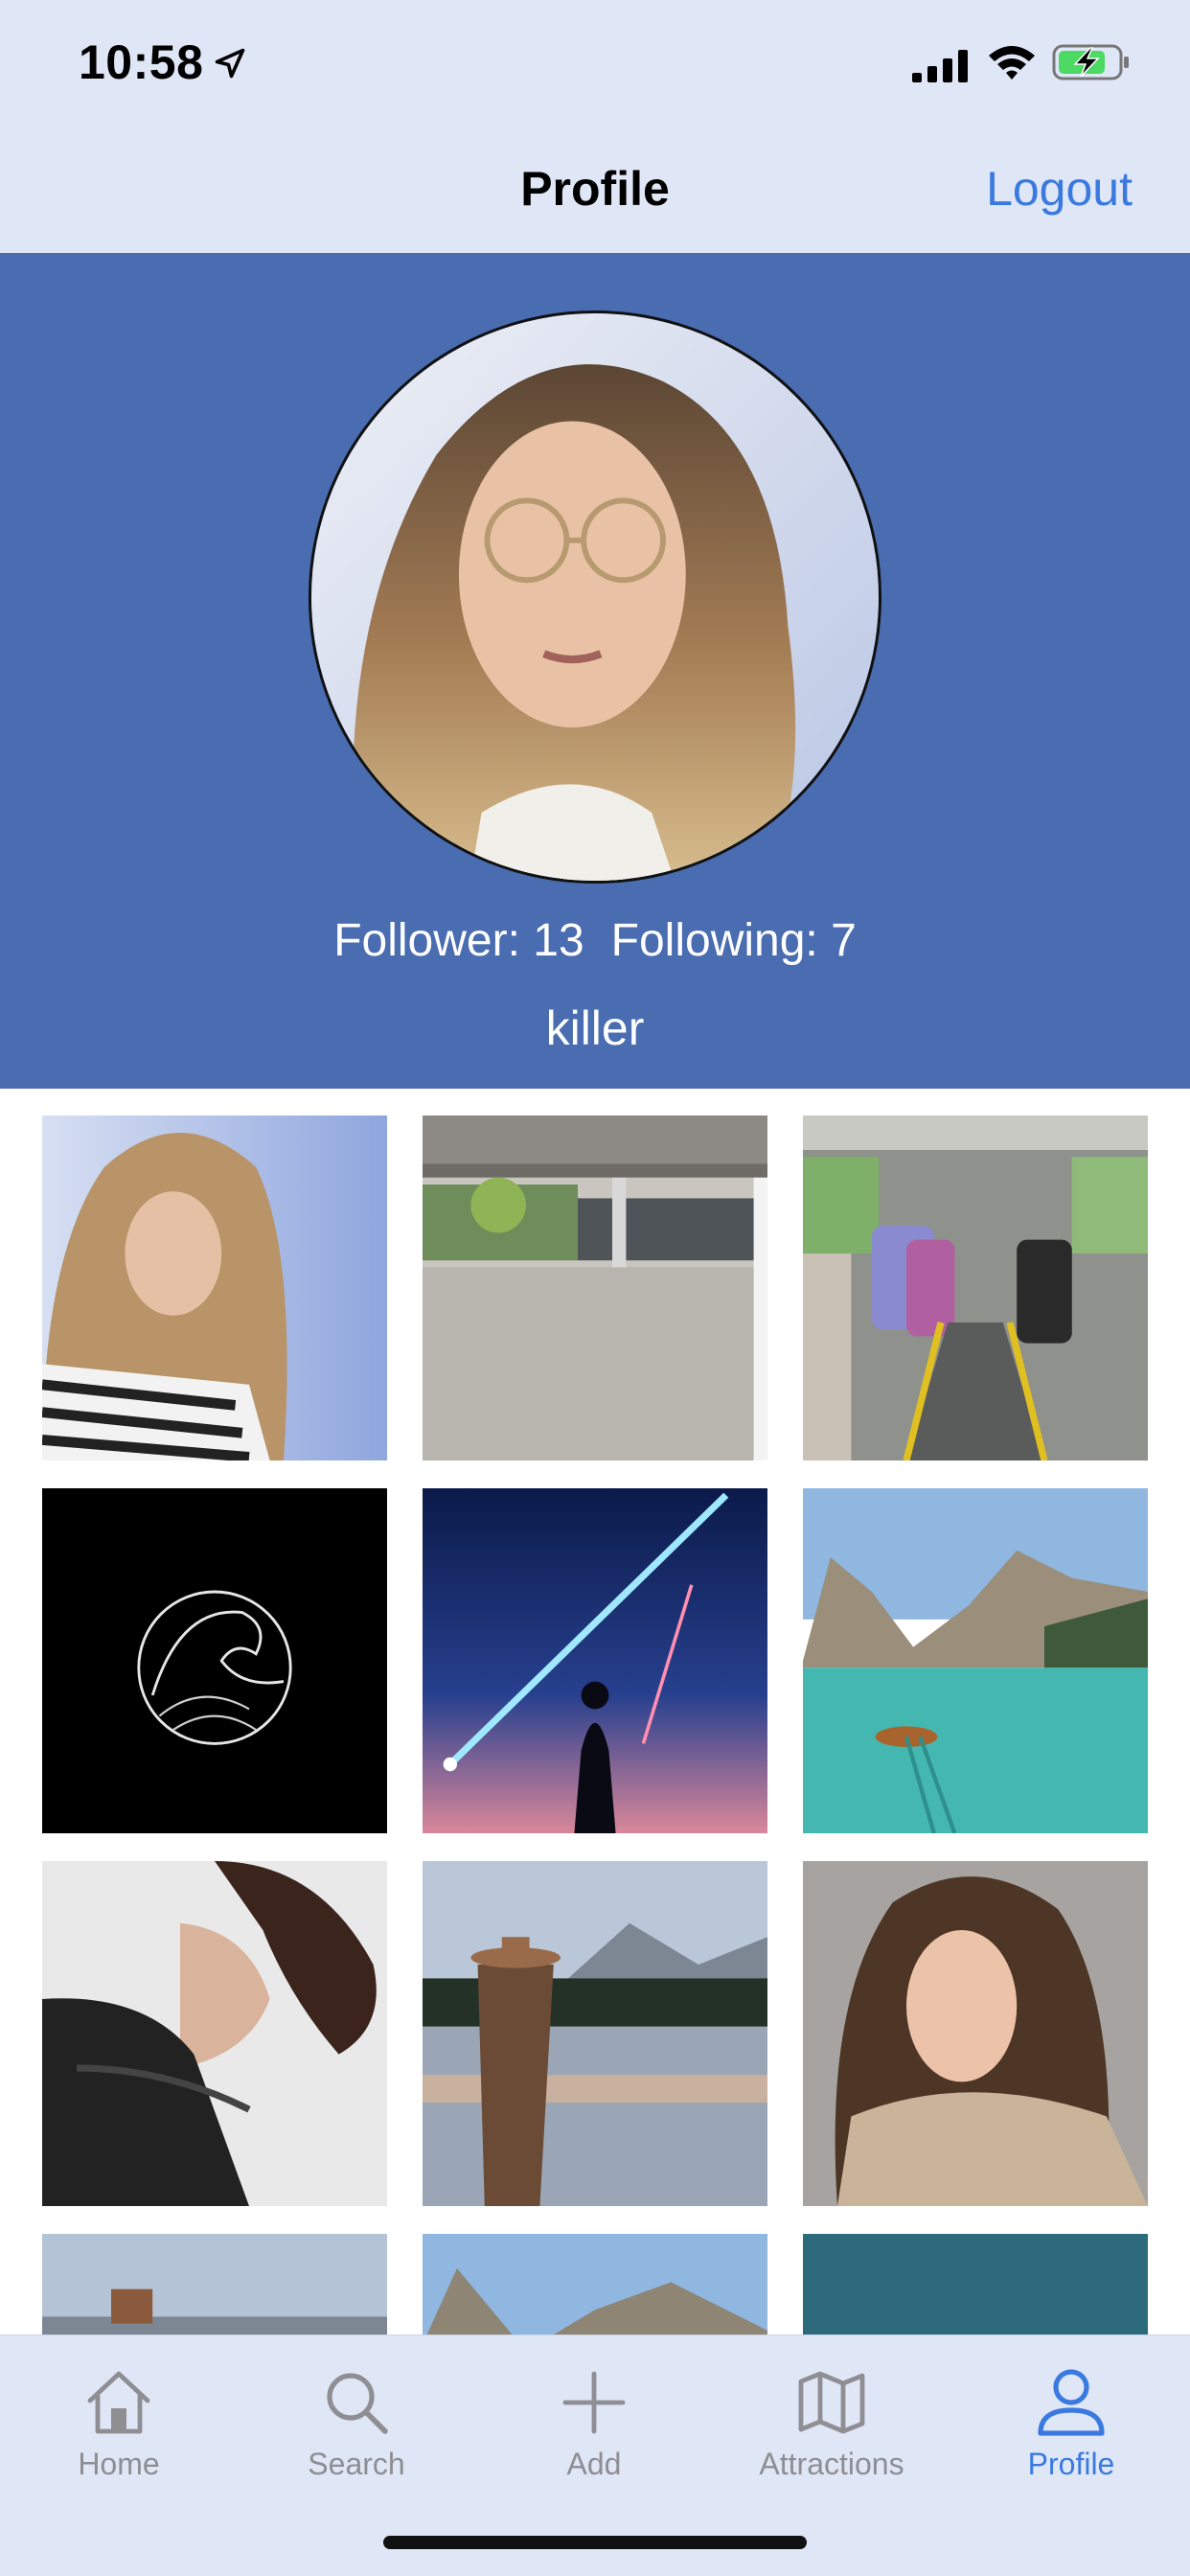  What do you see at coordinates (832, 2464) in the screenshot?
I see `tab-attractions-label: Attractions` at bounding box center [832, 2464].